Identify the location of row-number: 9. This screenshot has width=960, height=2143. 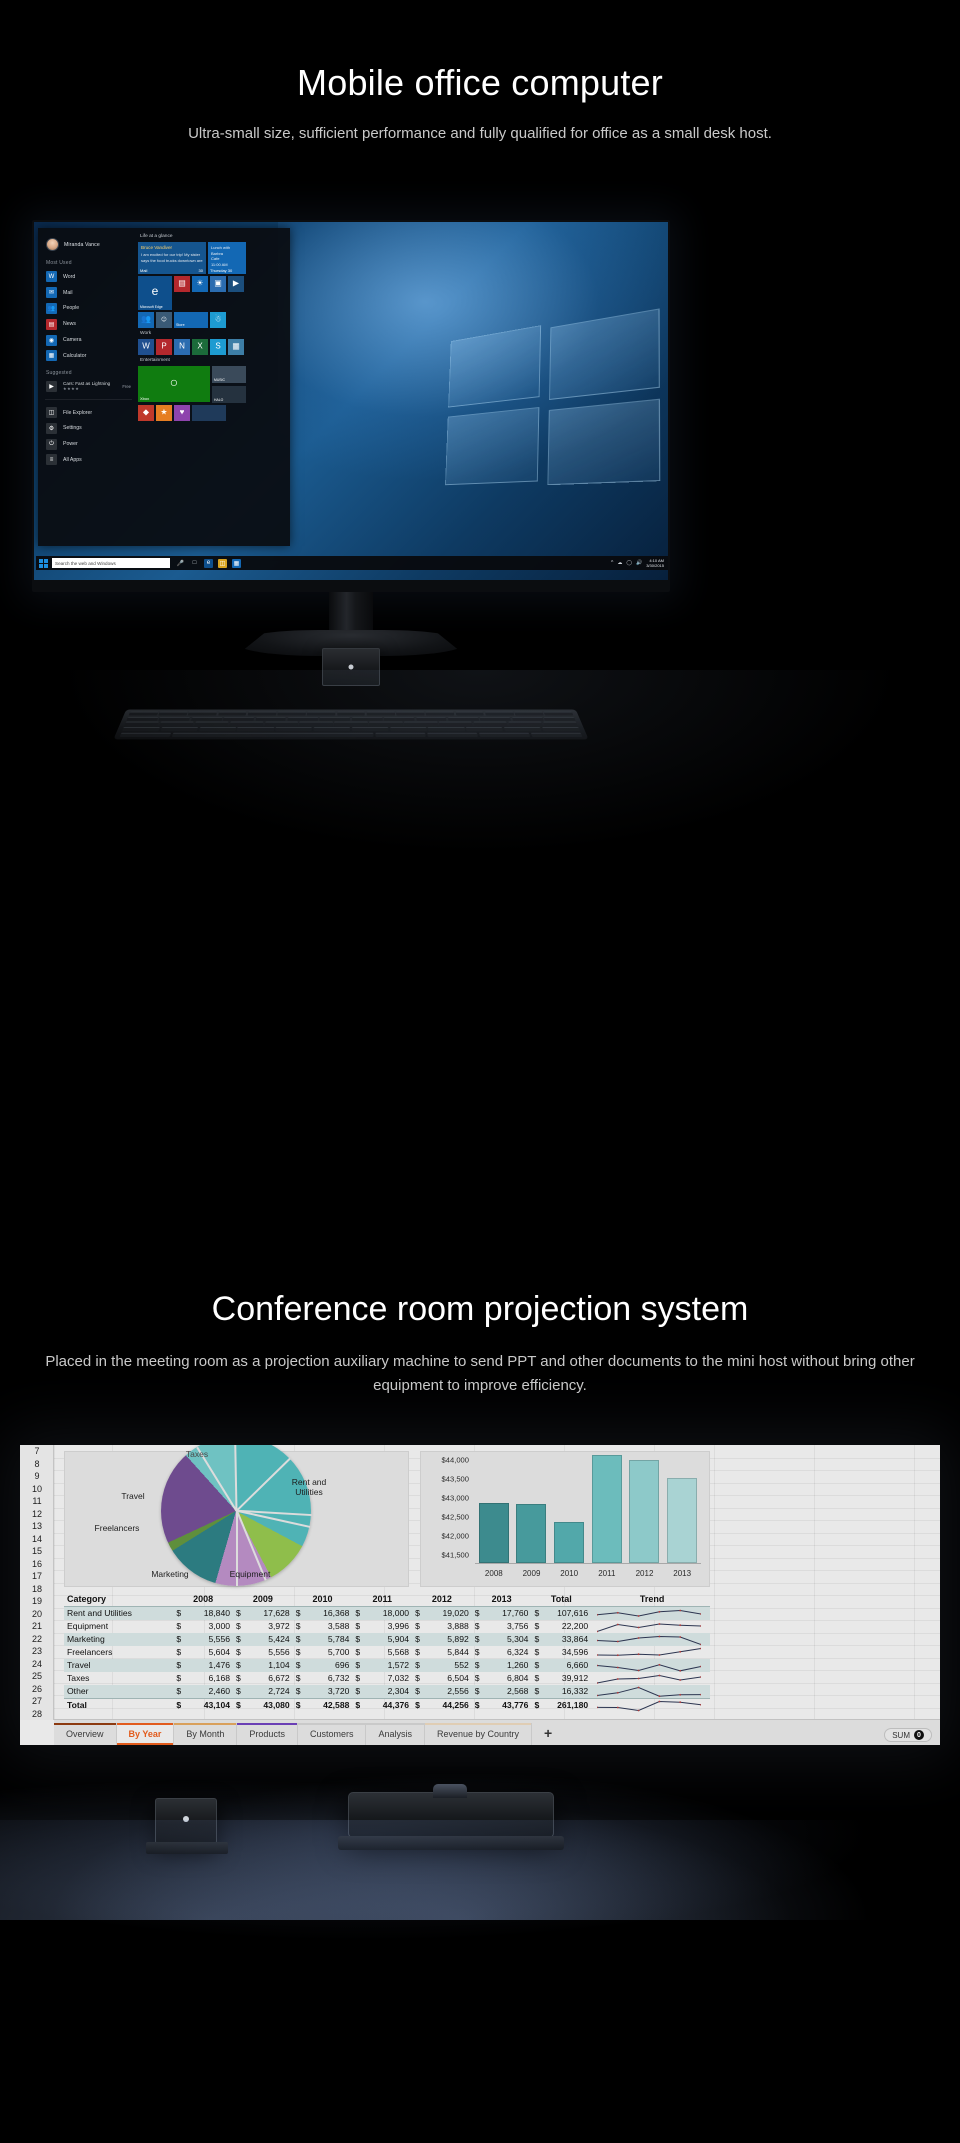
(37, 1476).